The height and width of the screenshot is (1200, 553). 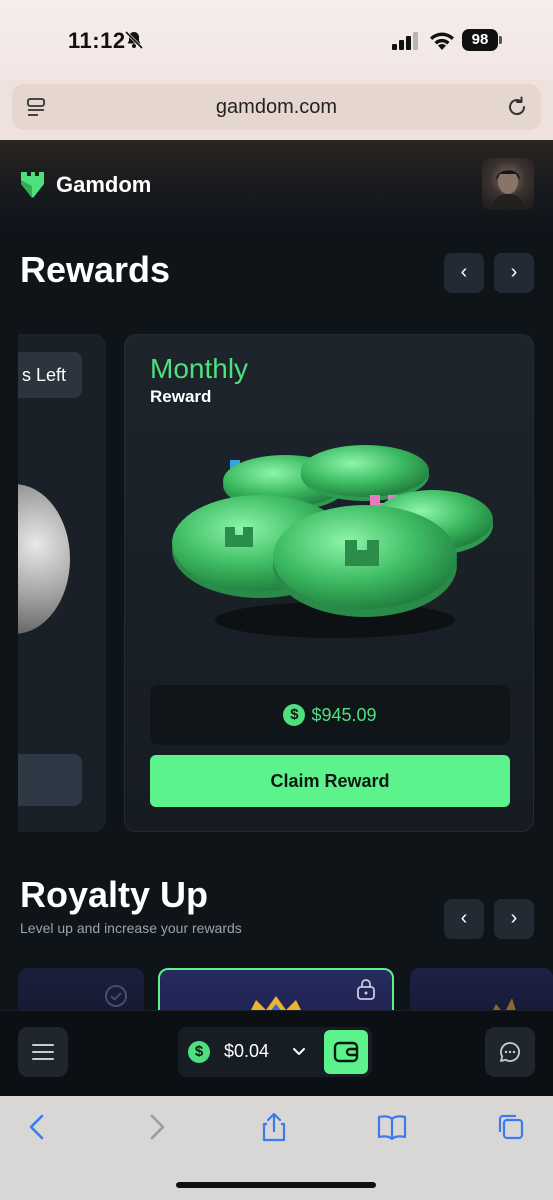 What do you see at coordinates (156, 1127) in the screenshot?
I see `forward-icon` at bounding box center [156, 1127].